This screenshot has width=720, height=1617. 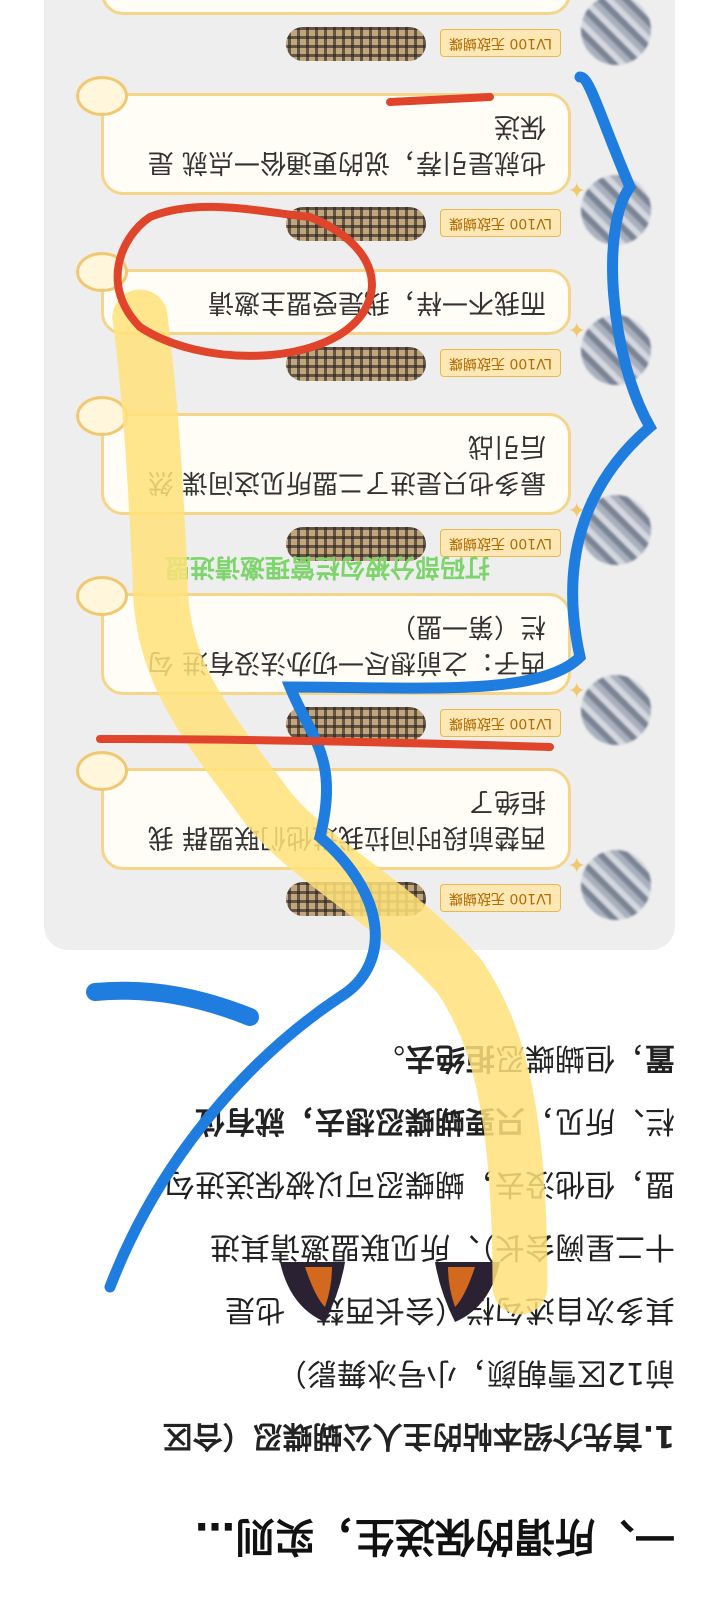 I want to click on red-circle-stroke, so click(x=244, y=281).